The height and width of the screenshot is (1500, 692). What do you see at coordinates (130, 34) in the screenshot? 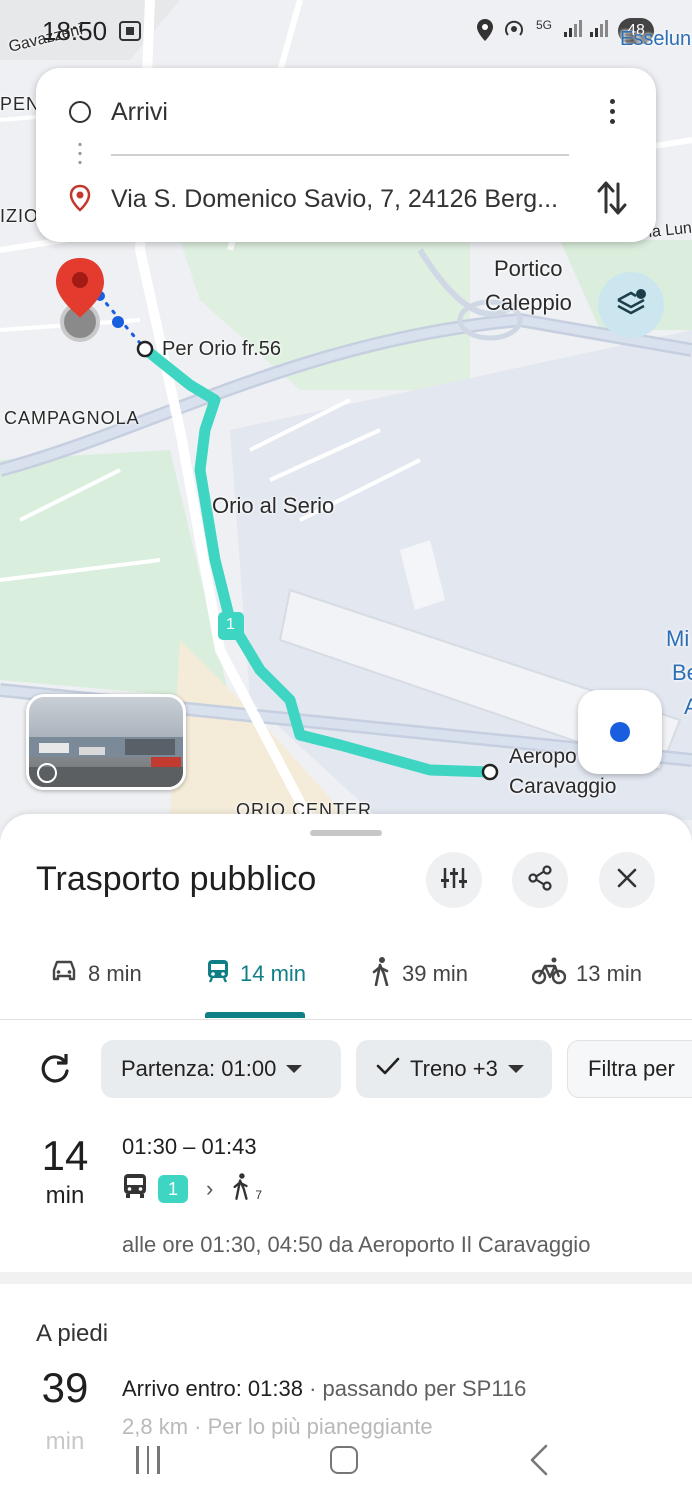
I see `screenshot-icon` at bounding box center [130, 34].